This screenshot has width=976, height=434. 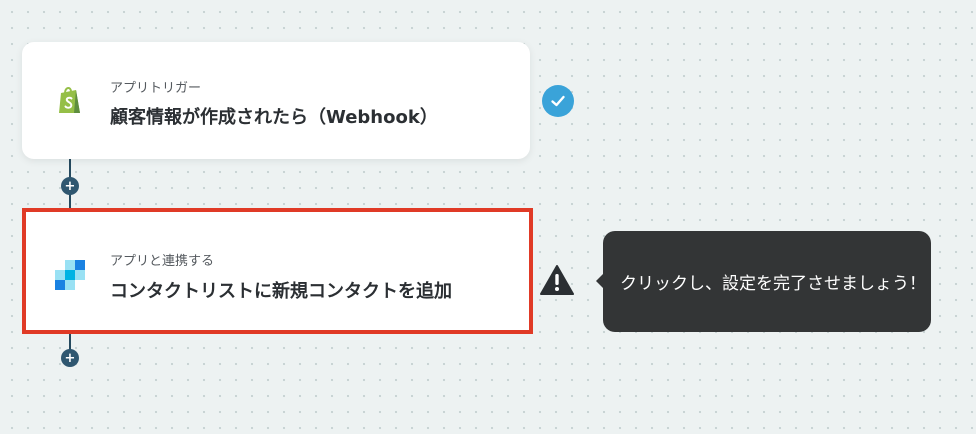 I want to click on step-title: 顧客情報が作成されたら（Webhook）, so click(x=274, y=117).